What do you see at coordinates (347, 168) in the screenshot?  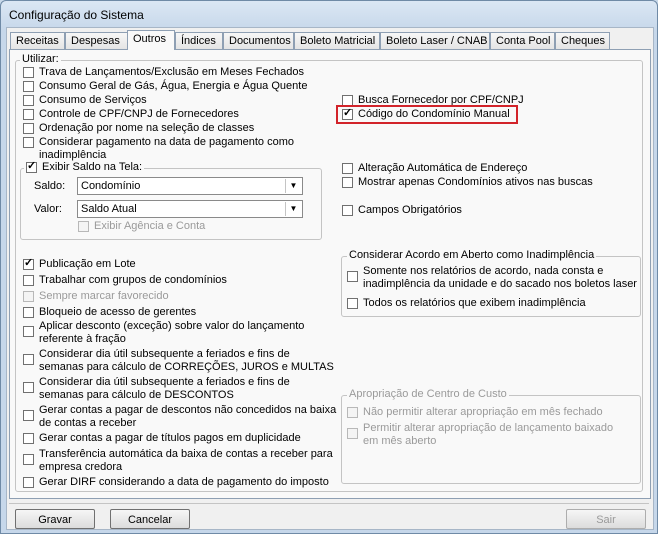 I see `checkbox-alteracao-endereco` at bounding box center [347, 168].